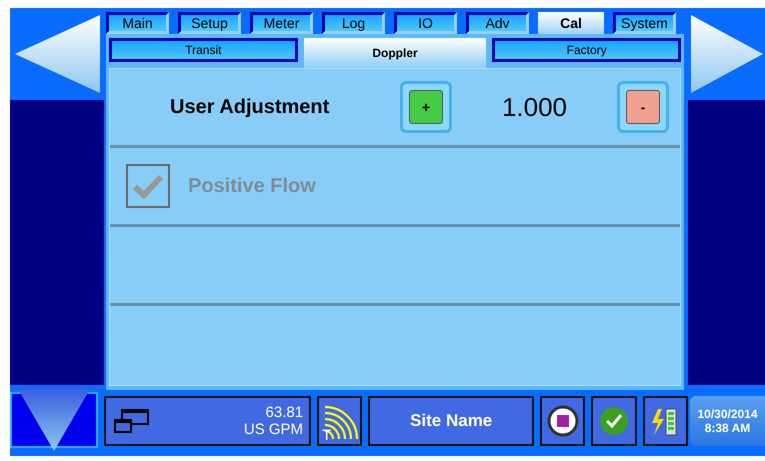 The height and width of the screenshot is (461, 765). I want to click on tab: System, so click(644, 23).